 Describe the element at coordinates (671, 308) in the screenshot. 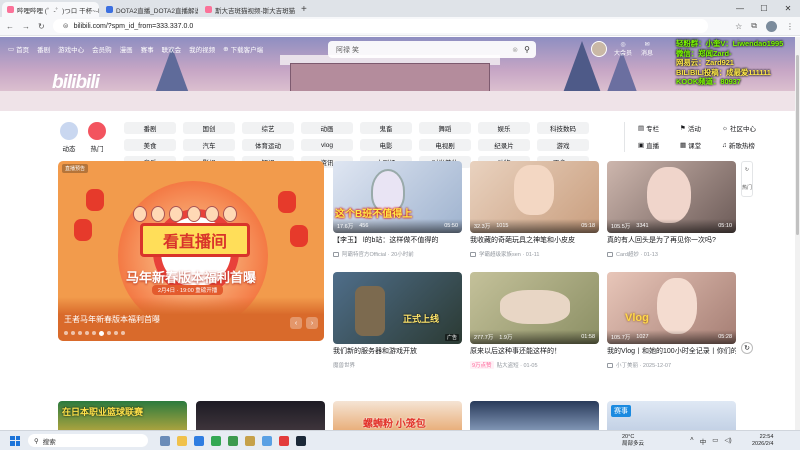

I see `video-thumbnail: Vlog 105.7万 1027 05:28` at that location.